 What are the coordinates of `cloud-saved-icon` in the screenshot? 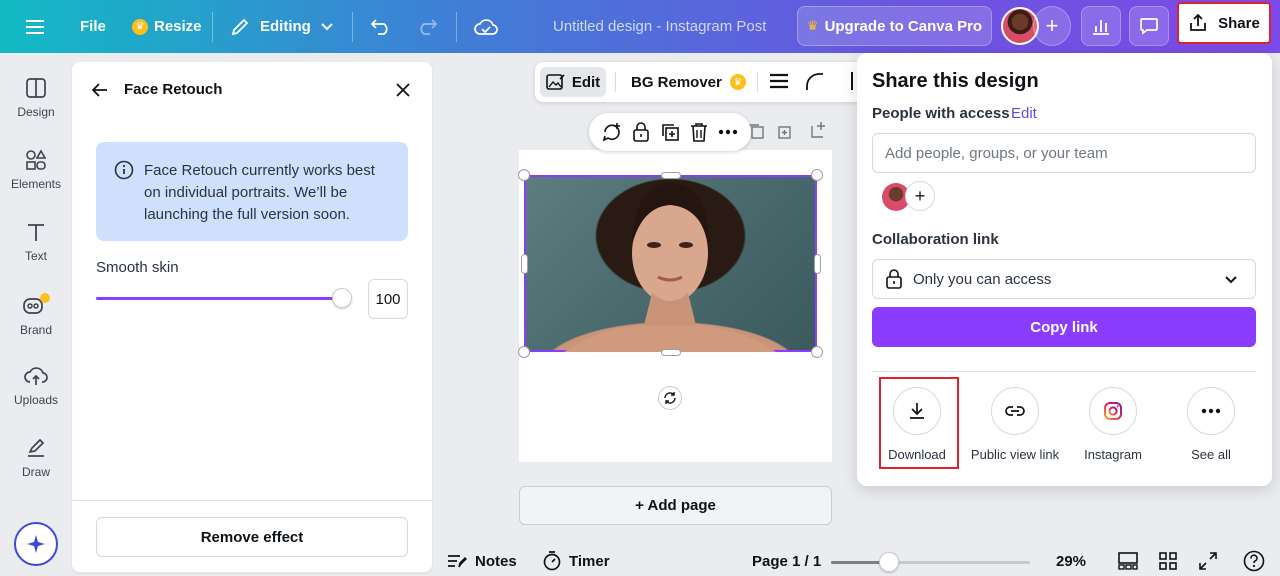 It's located at (486, 26).